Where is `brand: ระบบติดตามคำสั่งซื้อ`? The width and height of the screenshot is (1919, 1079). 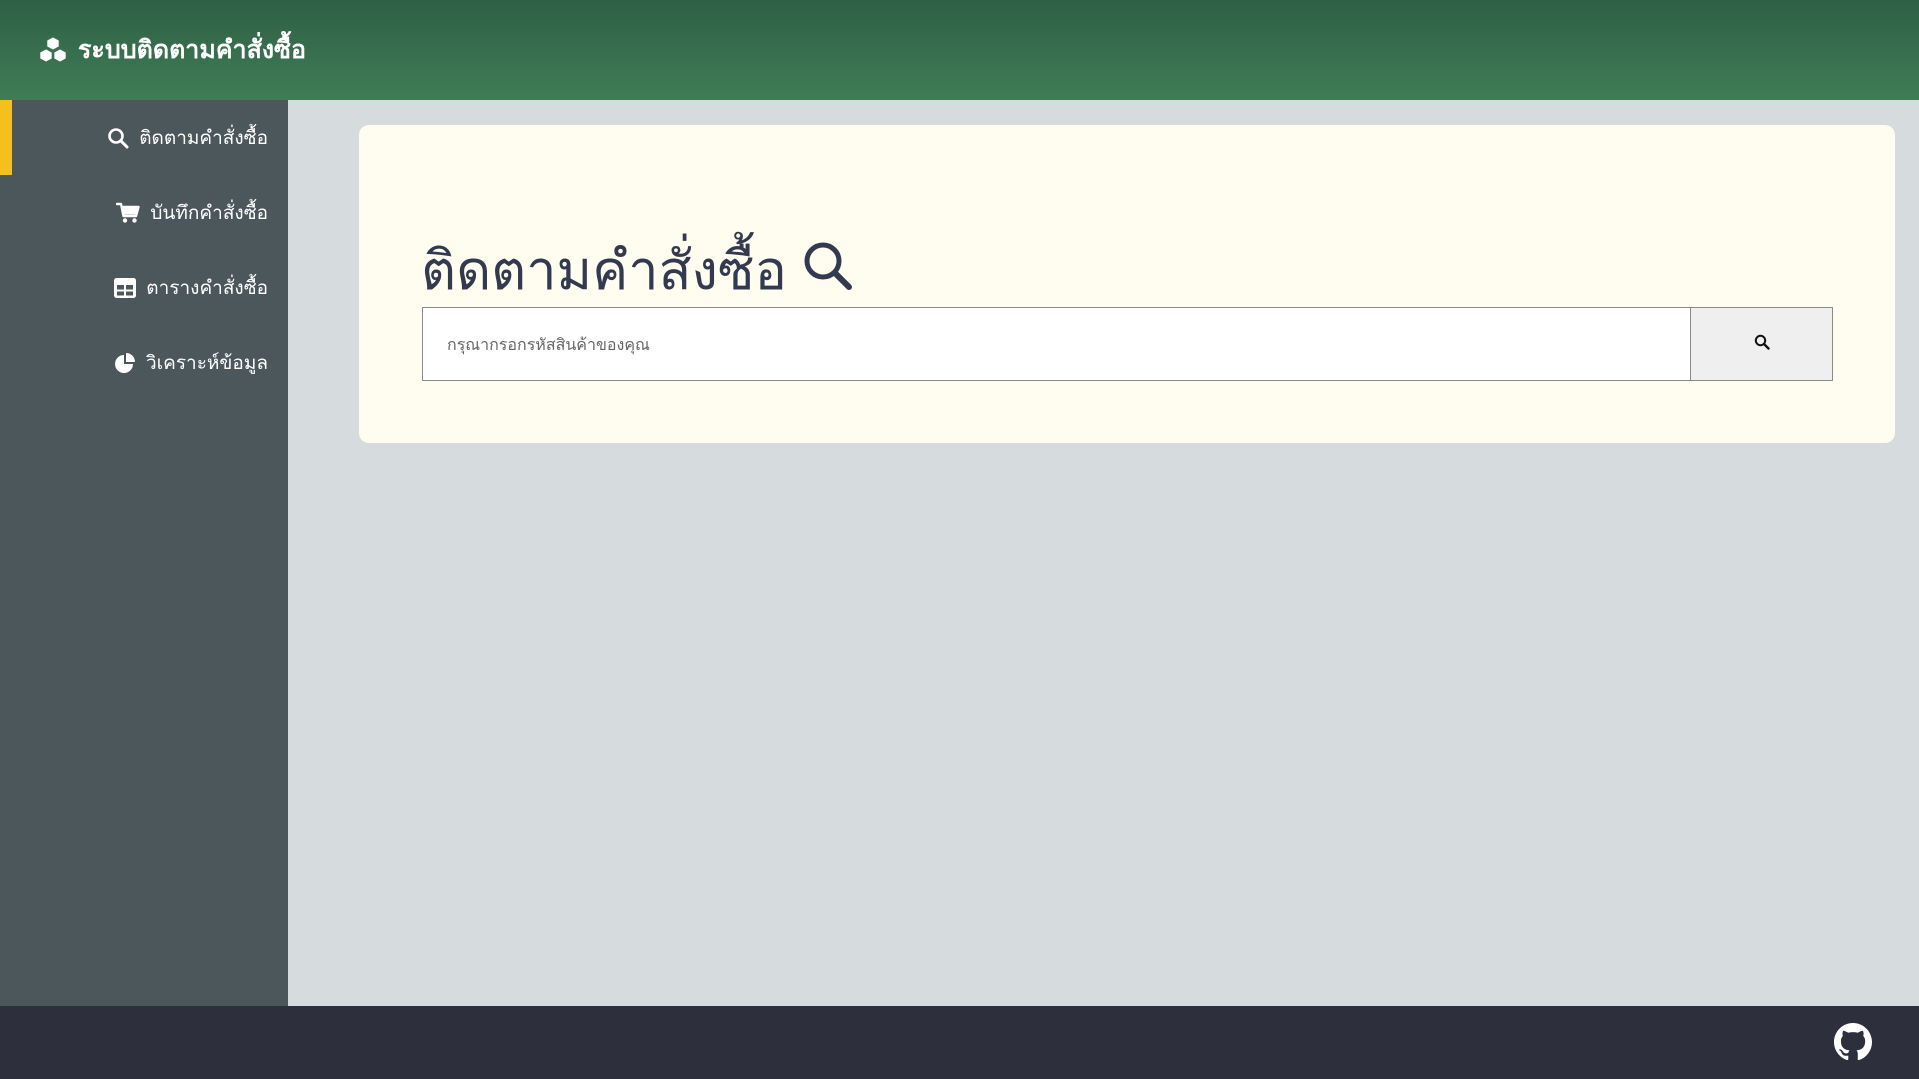 brand: ระบบติดตามคำสั่งซื้อ is located at coordinates (172, 50).